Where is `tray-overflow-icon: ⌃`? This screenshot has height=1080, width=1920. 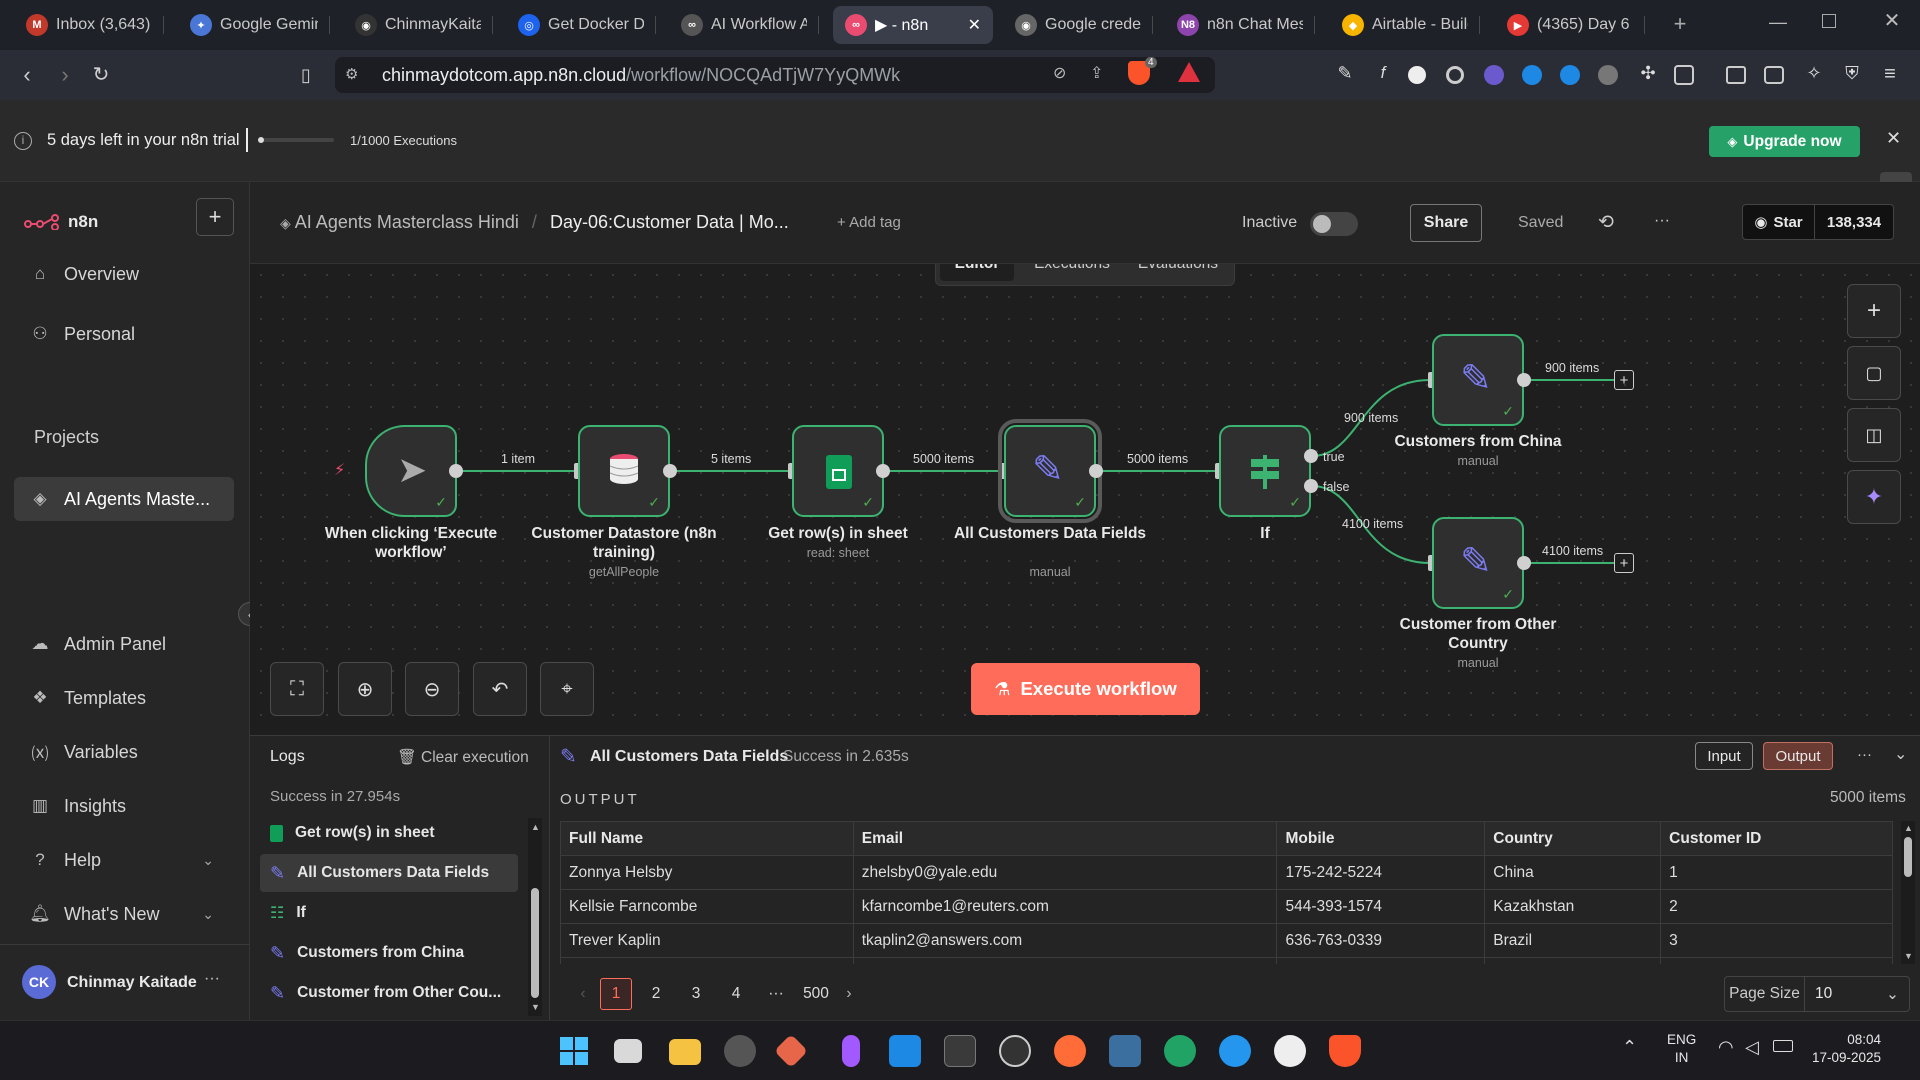
tray-overflow-icon: ⌃ is located at coordinates (1629, 1047).